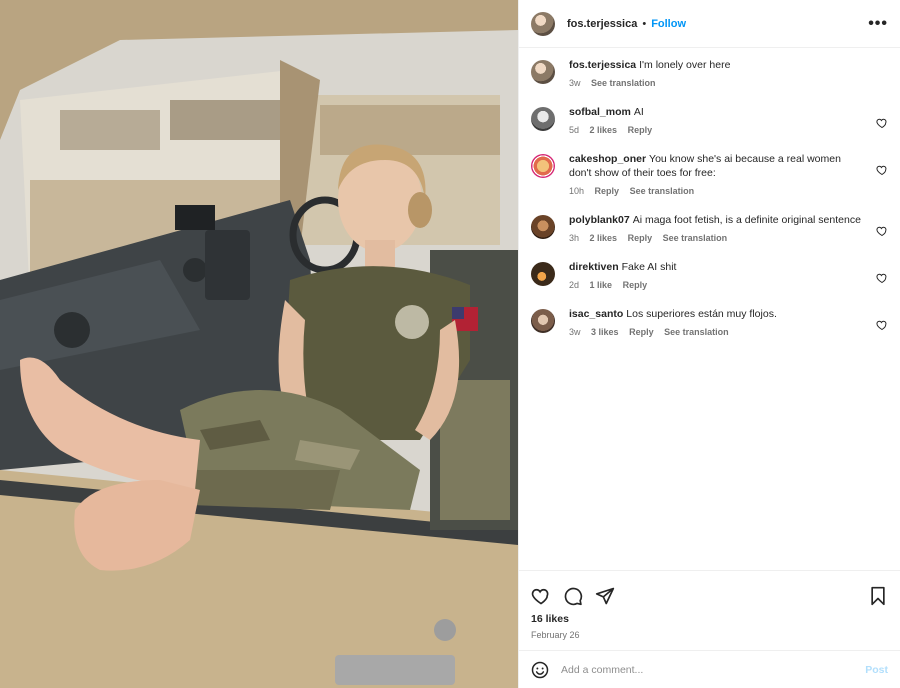  Describe the element at coordinates (540, 670) in the screenshot. I see `emoji-icon` at that location.